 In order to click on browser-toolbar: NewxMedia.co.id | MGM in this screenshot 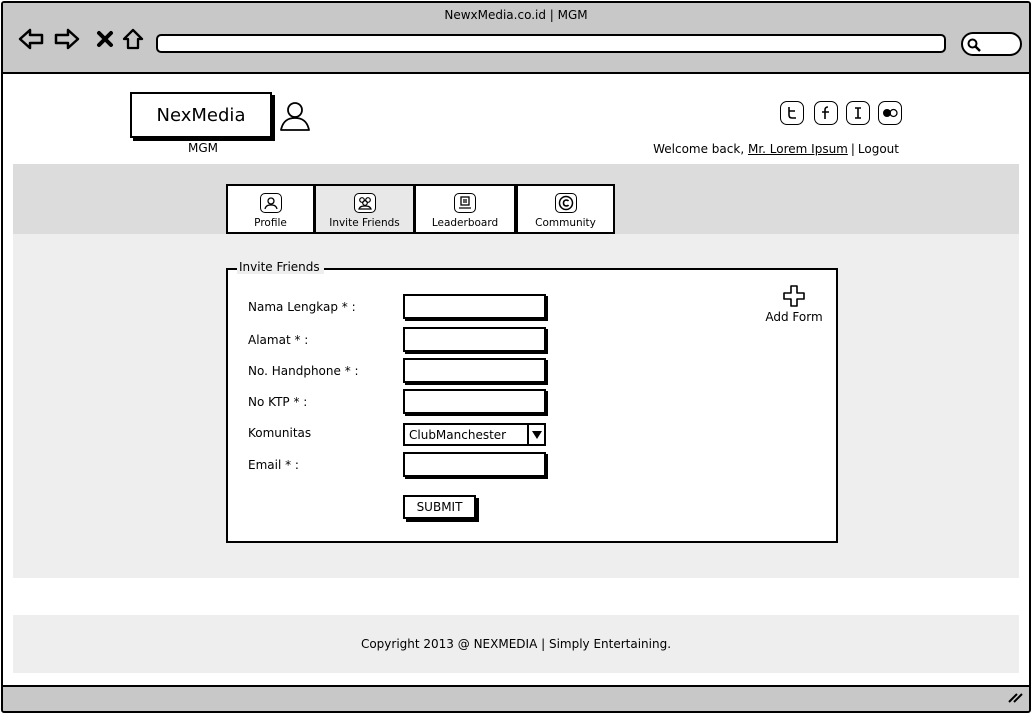, I will do `click(516, 38)`.